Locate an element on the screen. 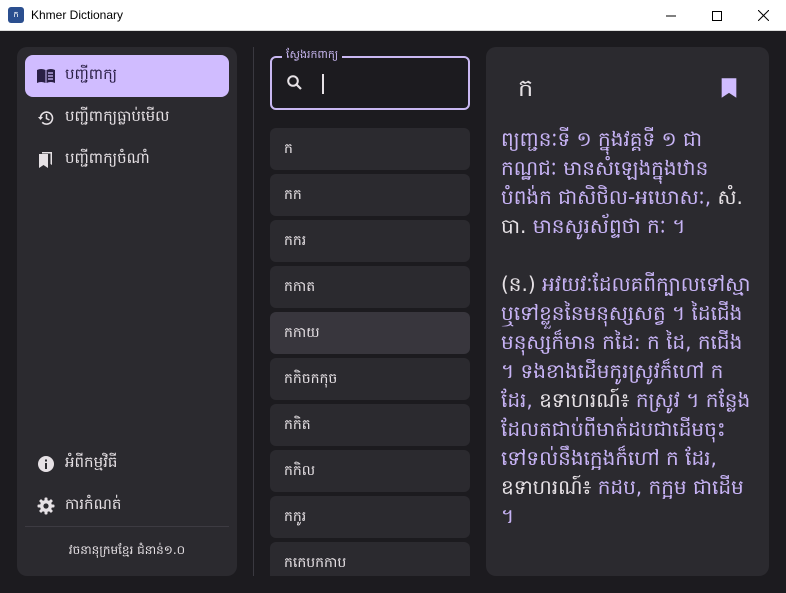  version-label: វចនានុក្រមខ្មែរ ជំនាន់១.០ is located at coordinates (127, 550).